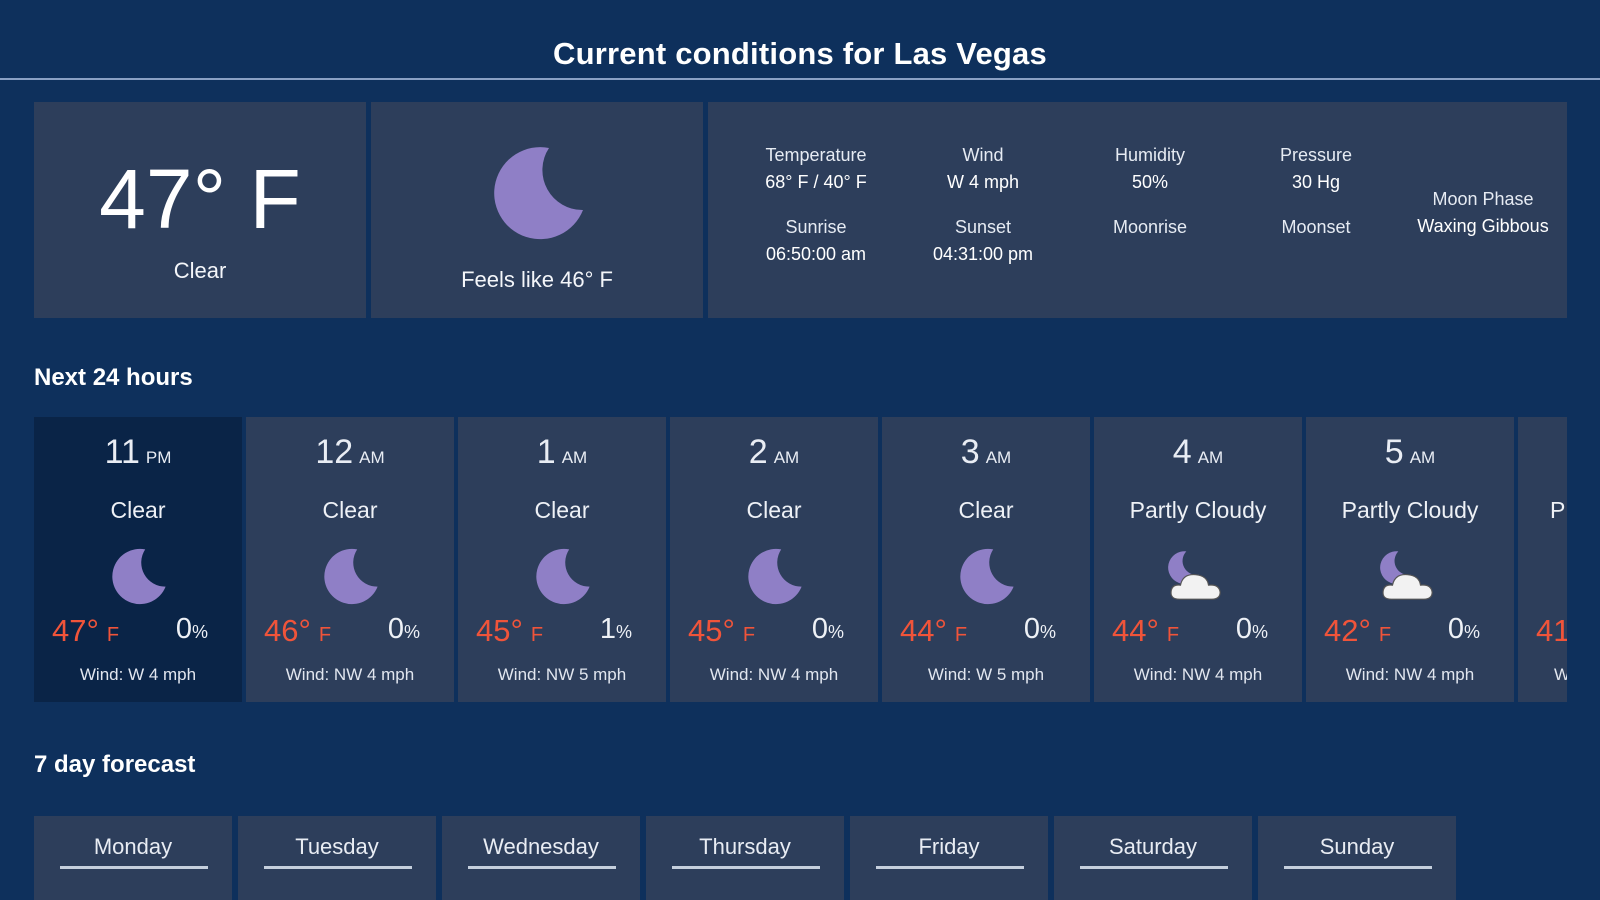 The width and height of the screenshot is (1600, 900). Describe the element at coordinates (1560, 674) in the screenshot. I see `hour-wind: W` at that location.